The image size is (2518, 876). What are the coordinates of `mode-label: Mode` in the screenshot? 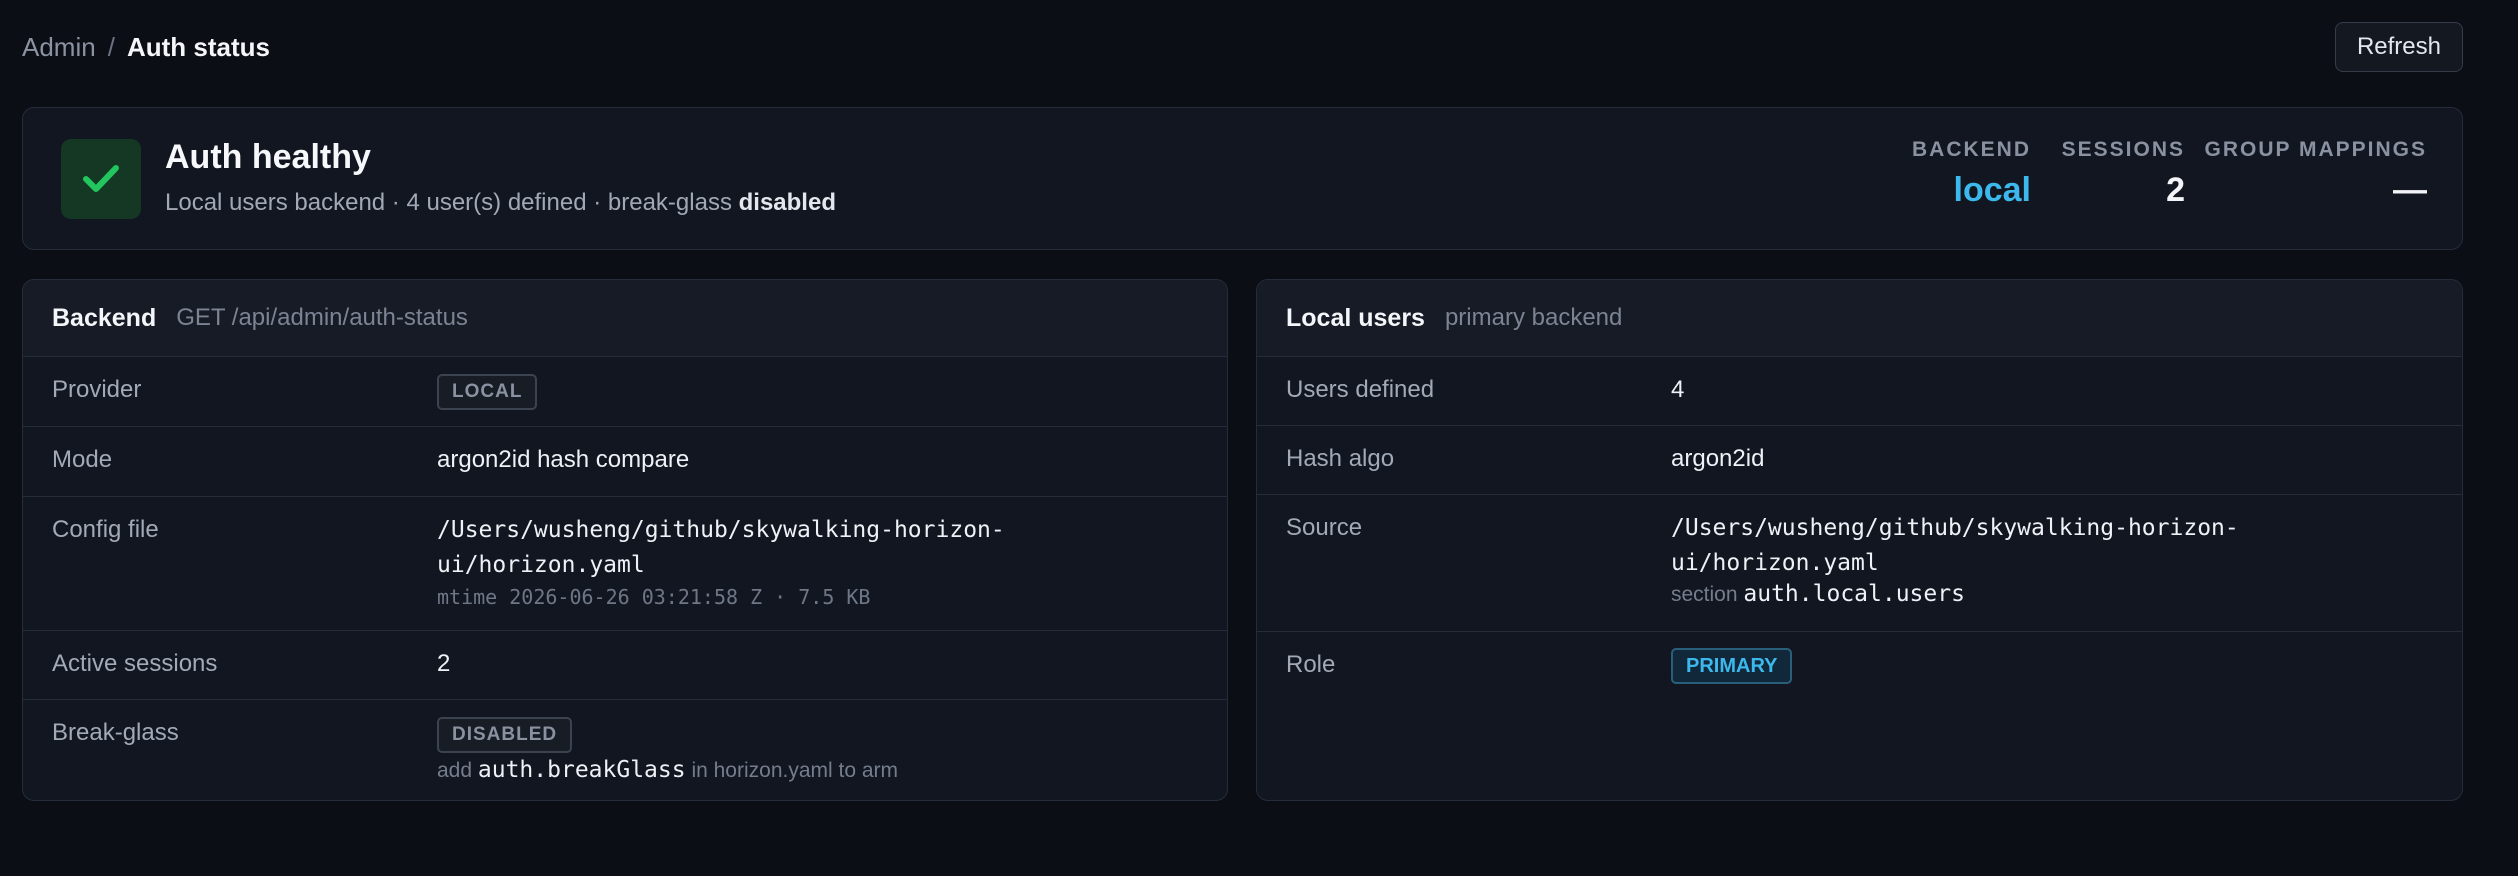 It's located at (82, 459).